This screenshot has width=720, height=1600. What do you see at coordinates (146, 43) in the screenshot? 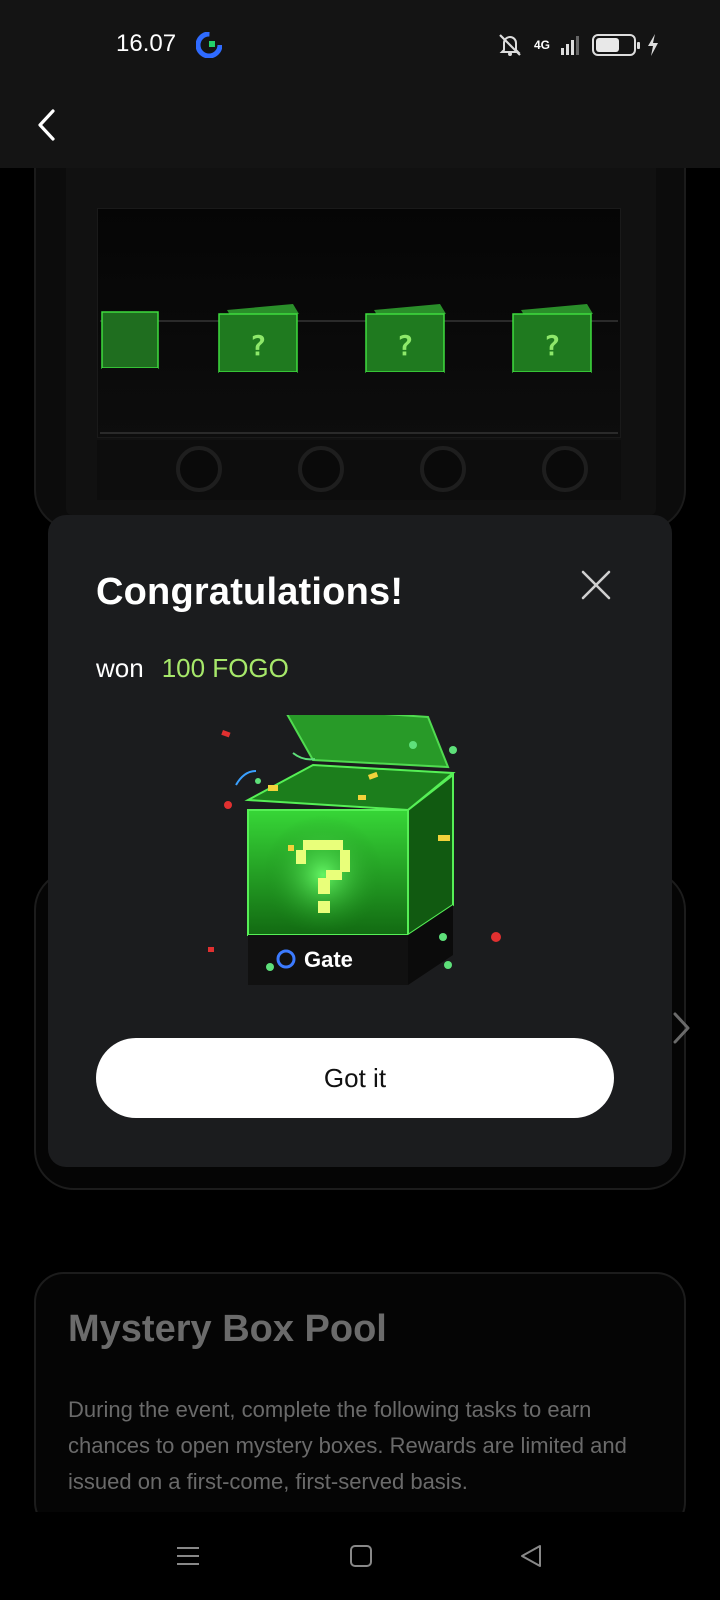
I see `status-time: 16.07` at bounding box center [146, 43].